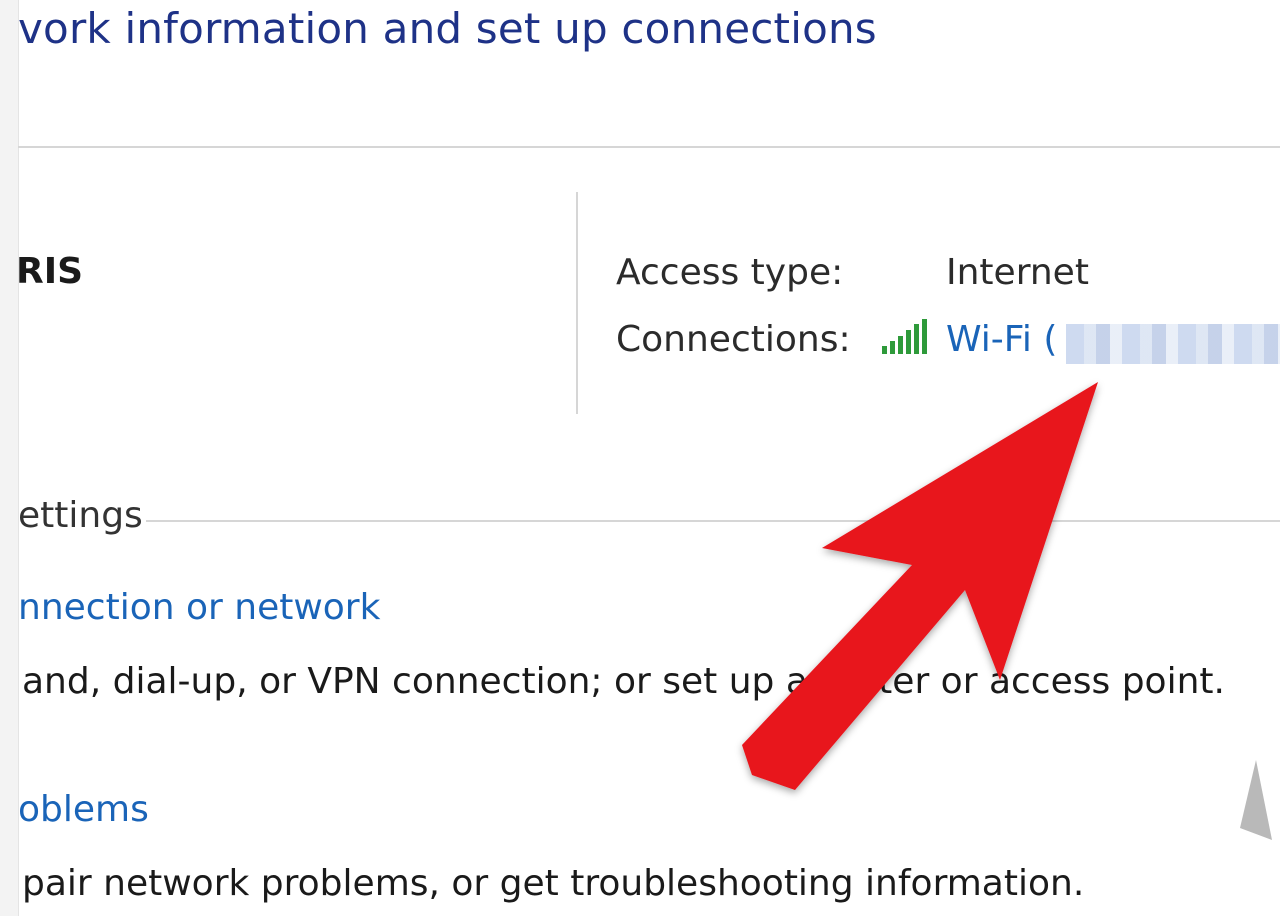 This screenshot has width=1280, height=916. I want to click on troubleshoot-problems-link: oblems, so click(83, 810).